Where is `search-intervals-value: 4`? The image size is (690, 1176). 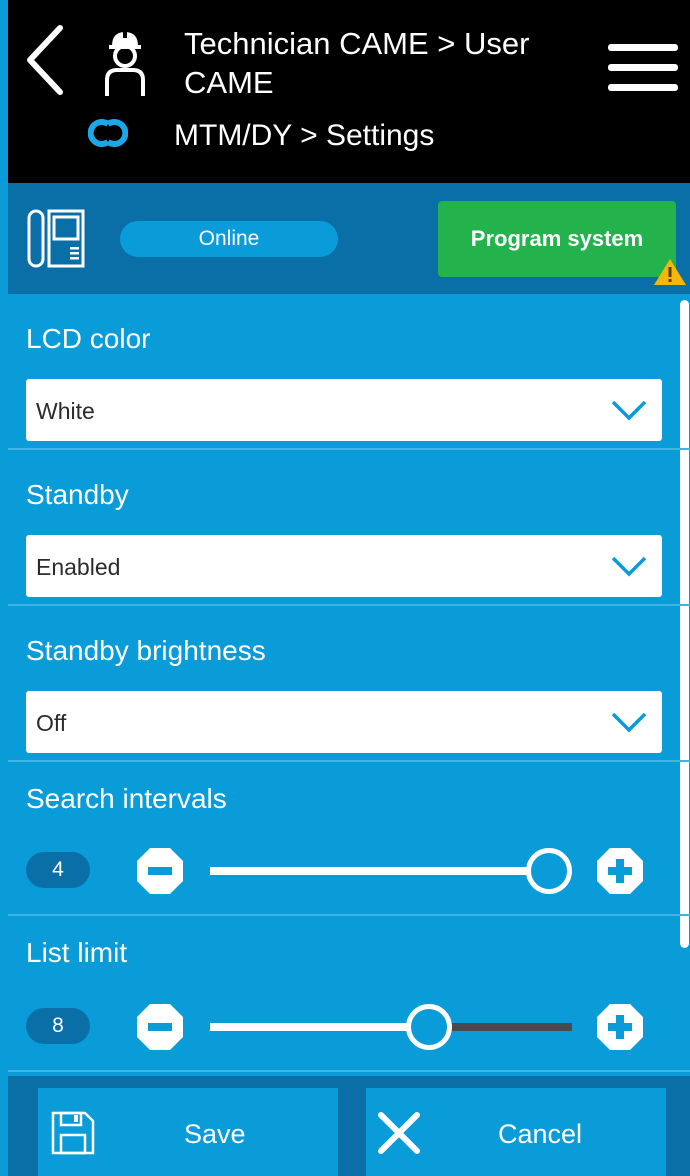 search-intervals-value: 4 is located at coordinates (58, 870).